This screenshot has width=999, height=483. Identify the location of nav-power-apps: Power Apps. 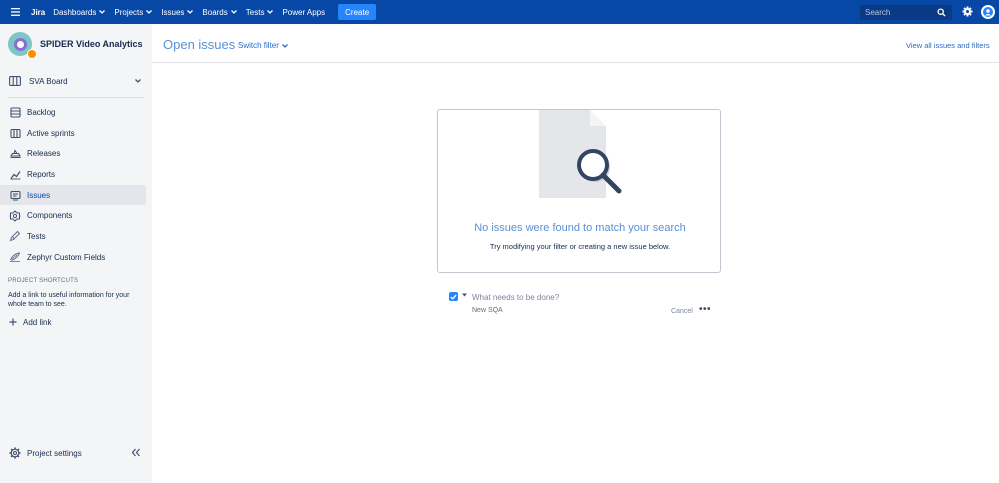
(303, 12).